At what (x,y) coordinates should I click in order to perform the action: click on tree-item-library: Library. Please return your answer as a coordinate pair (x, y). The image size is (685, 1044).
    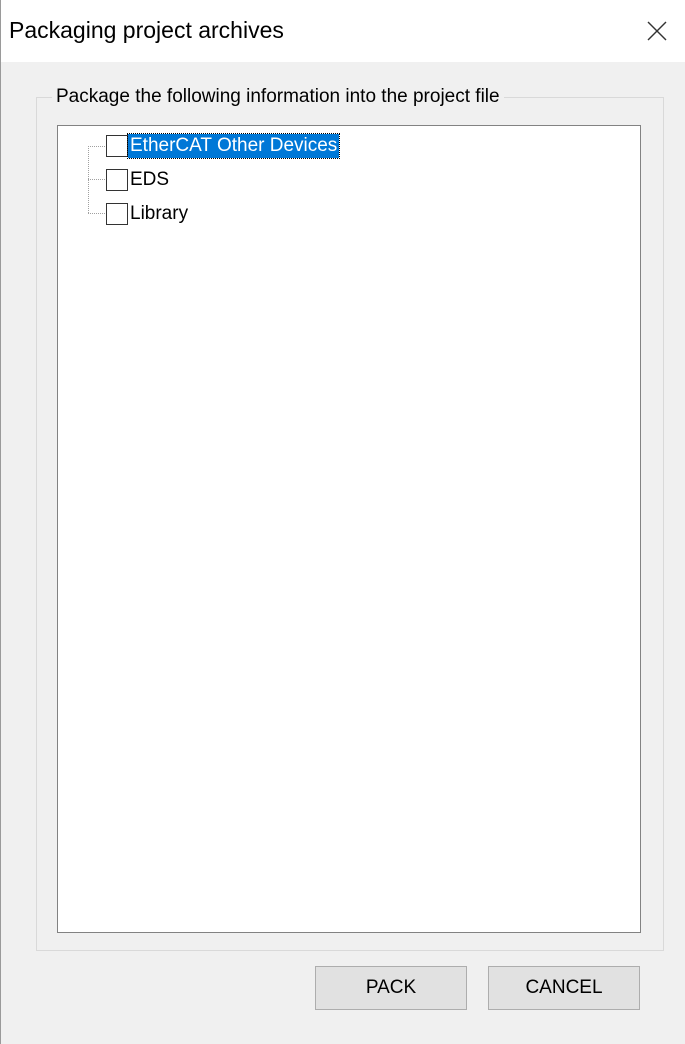
    Looking at the image, I should click on (148, 214).